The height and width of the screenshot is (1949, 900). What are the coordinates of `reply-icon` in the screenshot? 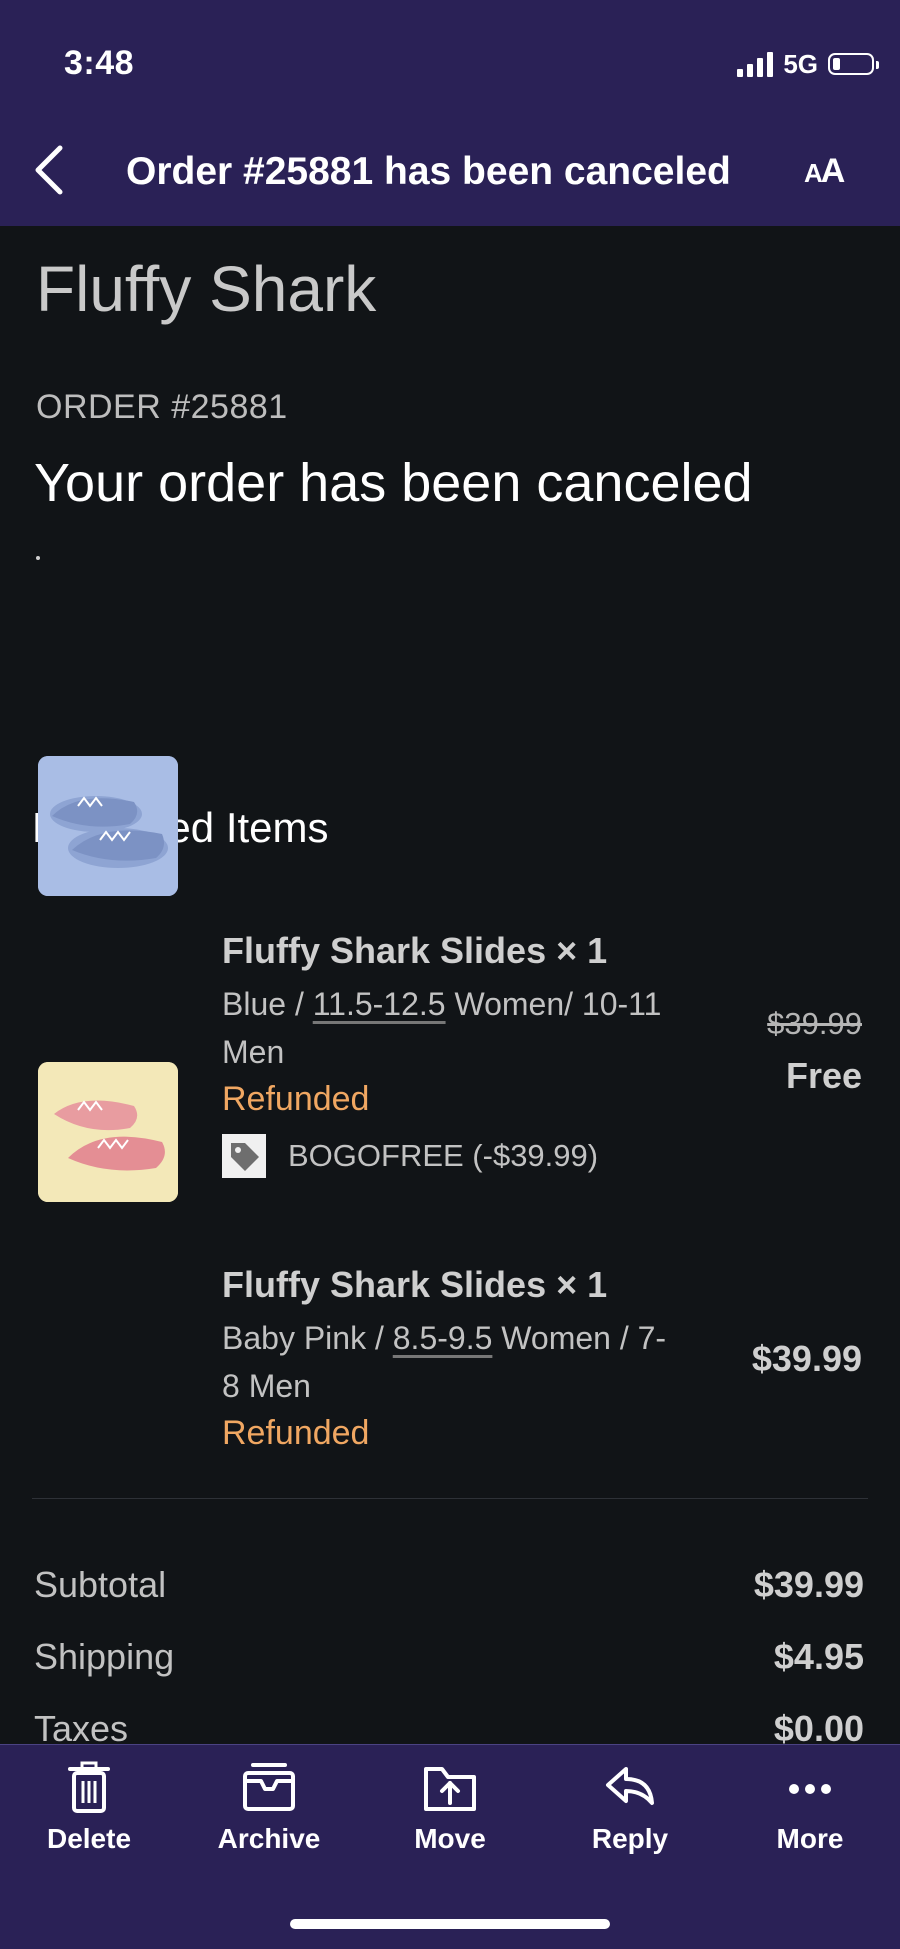 It's located at (630, 1786).